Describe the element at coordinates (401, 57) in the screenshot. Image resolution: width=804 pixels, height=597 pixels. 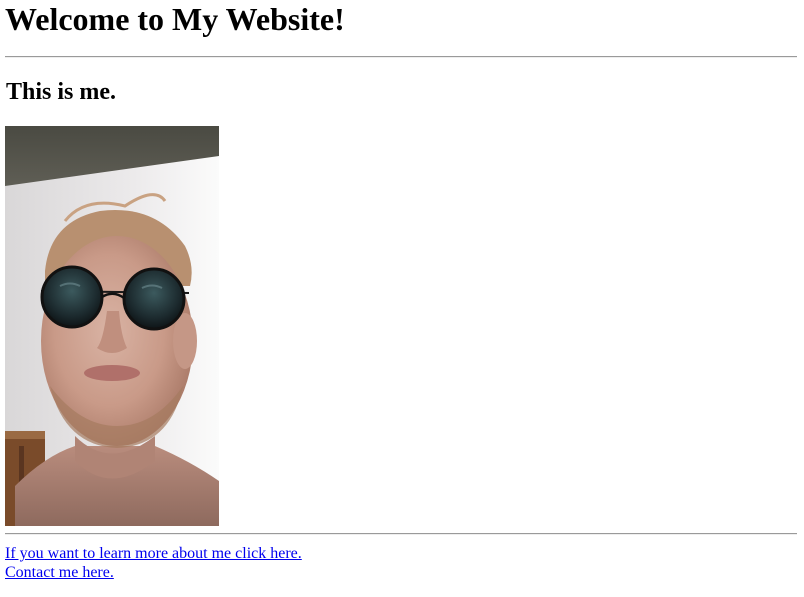
I see `top-divider` at that location.